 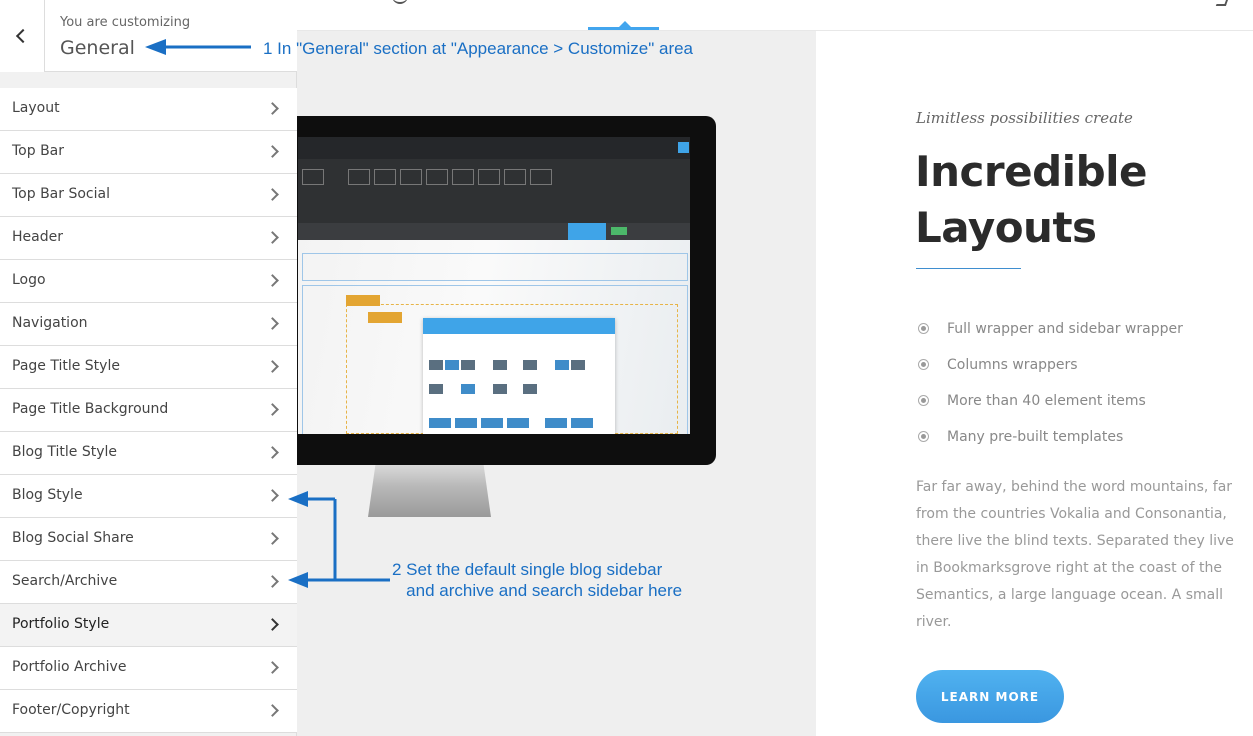 I want to click on monitor-stand, so click(x=429, y=491).